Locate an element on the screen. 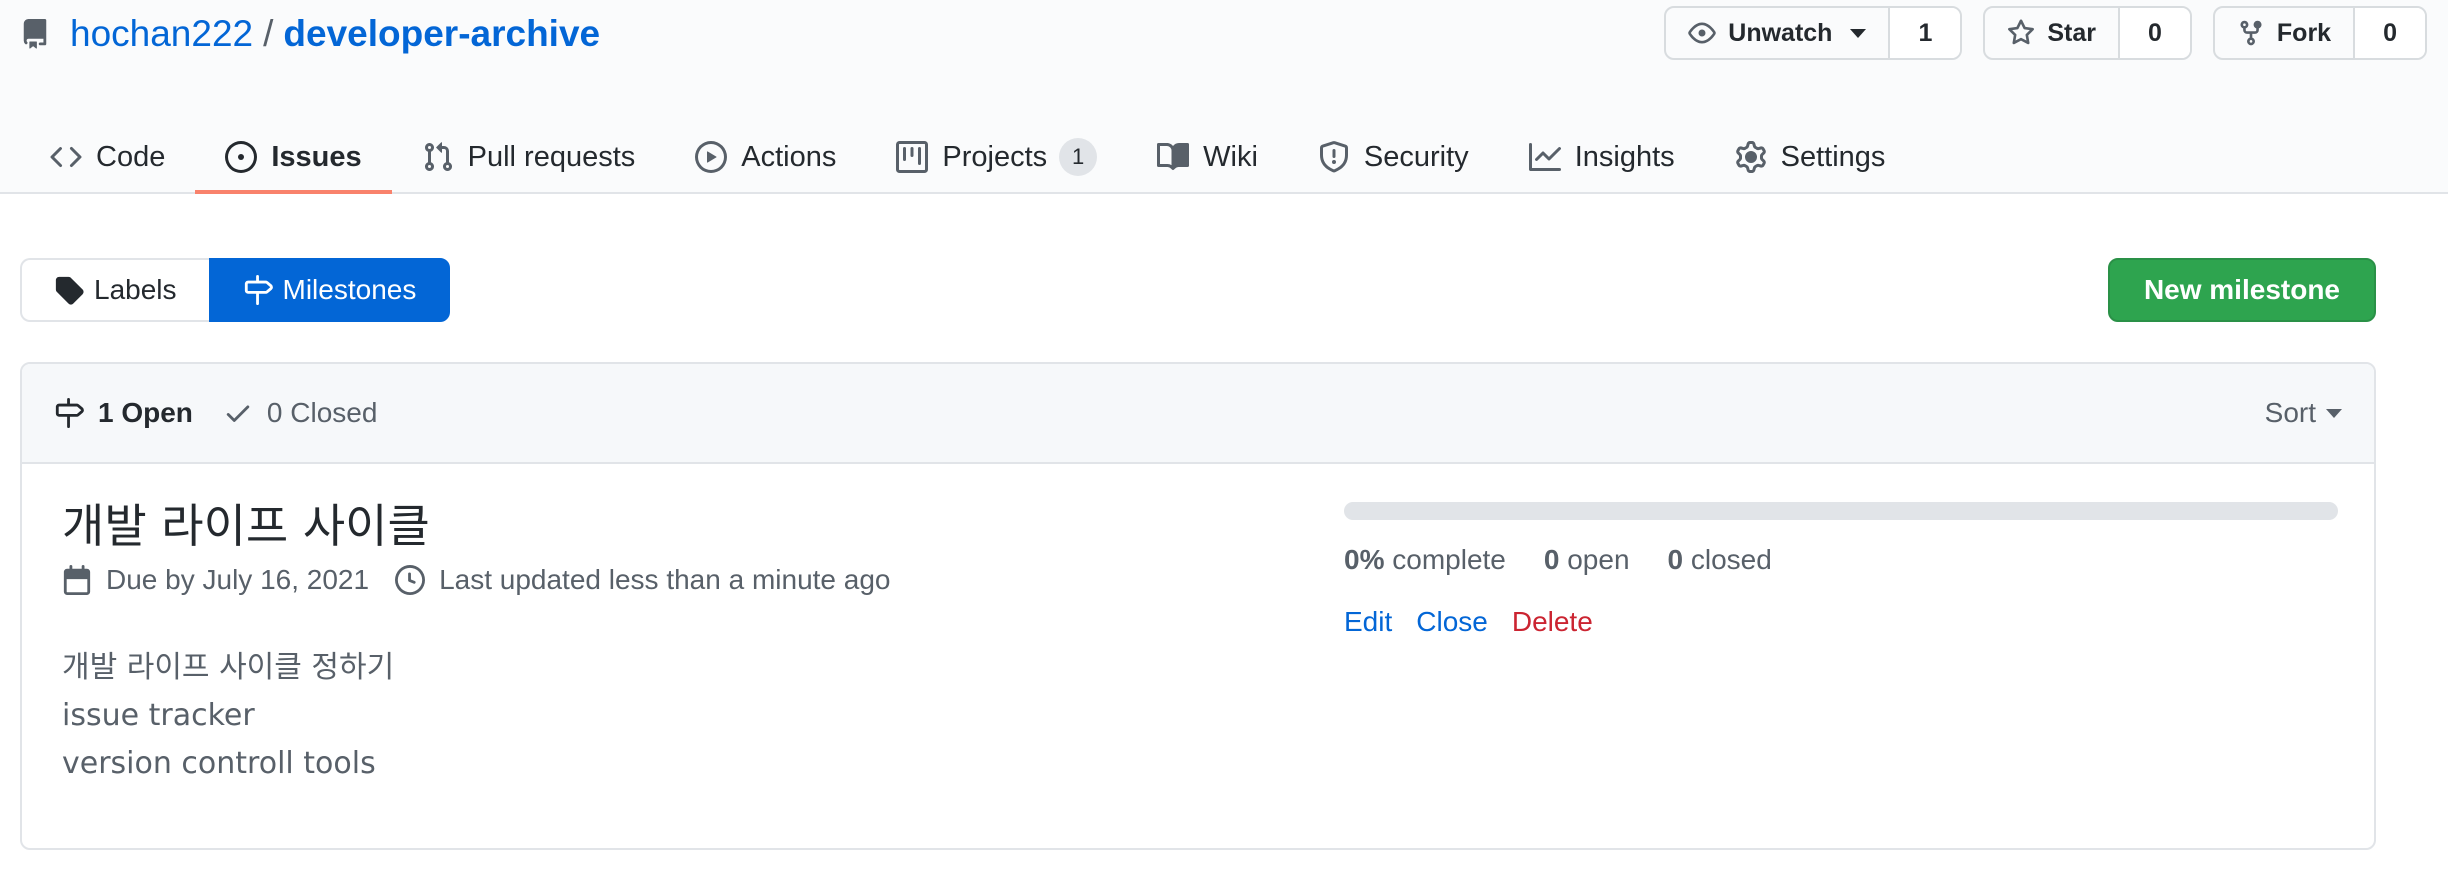 The image size is (2448, 894). pull-request-icon is located at coordinates (438, 157).